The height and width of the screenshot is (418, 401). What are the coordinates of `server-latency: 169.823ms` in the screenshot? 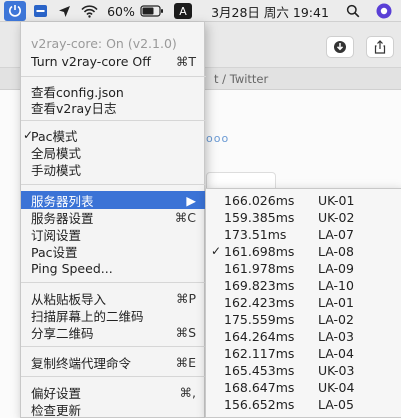 It's located at (259, 285).